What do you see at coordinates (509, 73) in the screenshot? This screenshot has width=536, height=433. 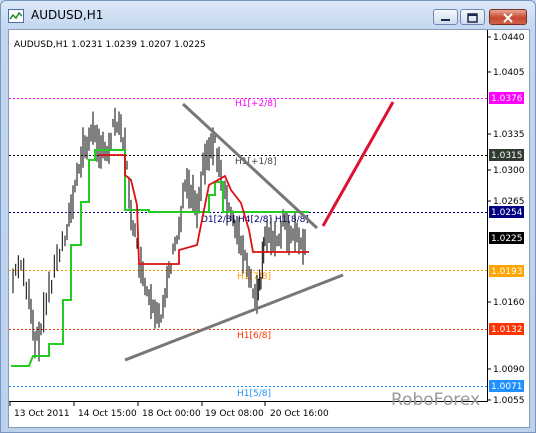 I see `price-tick: 1.0405` at bounding box center [509, 73].